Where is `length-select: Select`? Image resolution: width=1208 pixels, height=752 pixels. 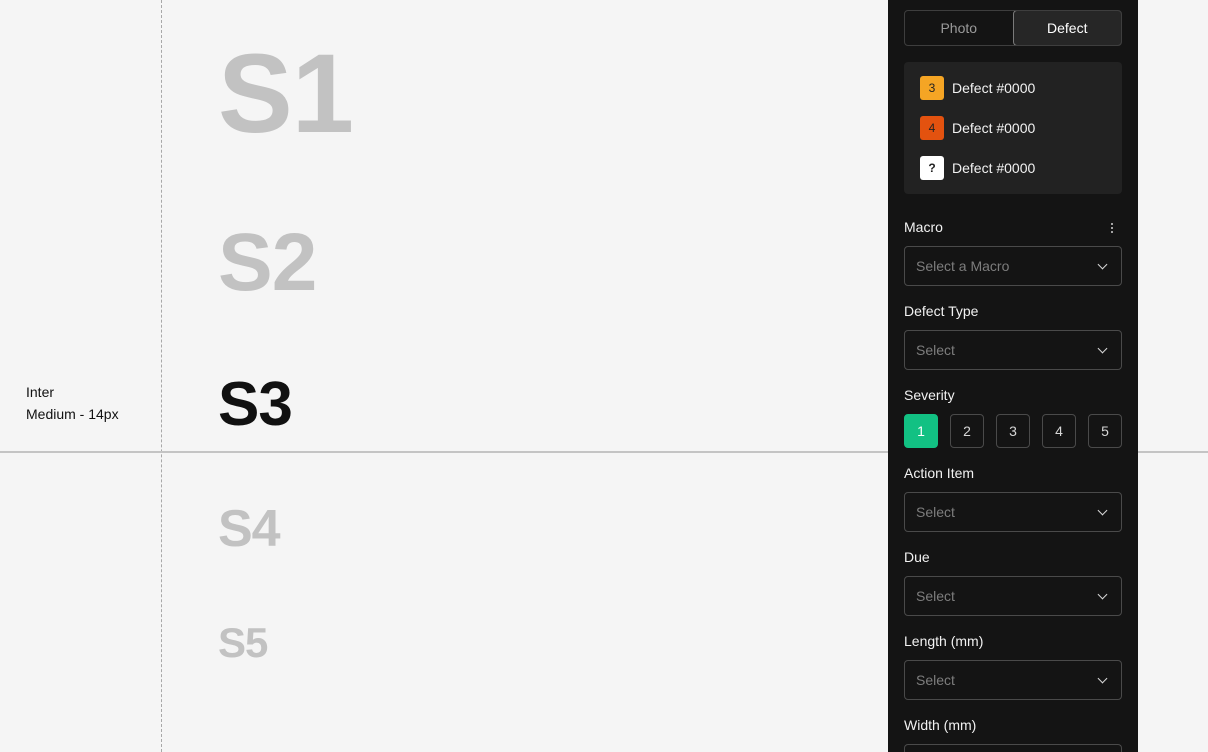
length-select: Select is located at coordinates (1013, 680).